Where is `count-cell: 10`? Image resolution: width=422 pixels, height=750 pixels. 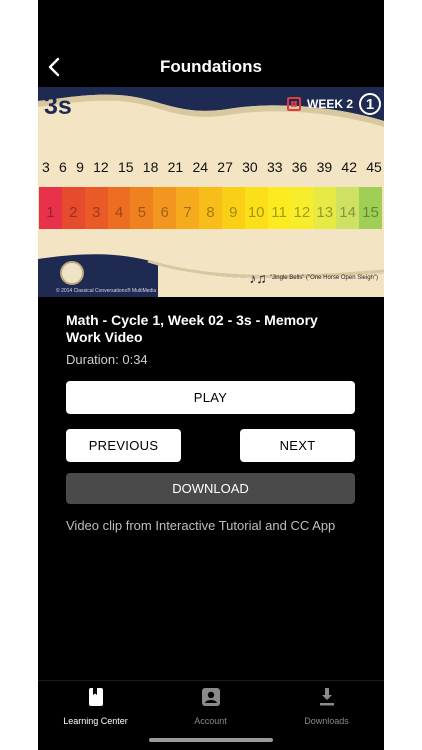 count-cell: 10 is located at coordinates (256, 208).